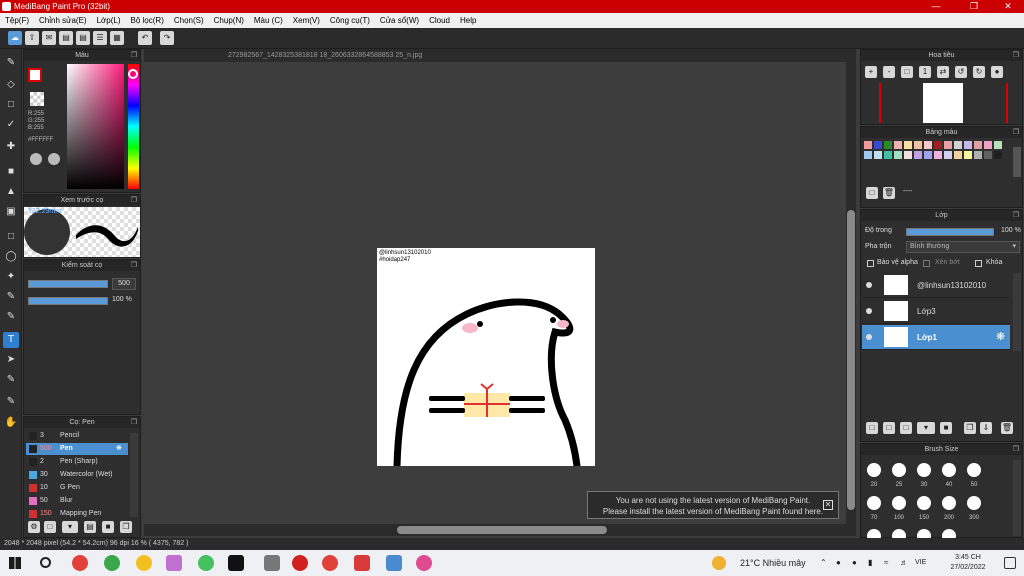 This screenshot has height=576, width=1024. I want to click on volume-icon: ♬, so click(904, 562).